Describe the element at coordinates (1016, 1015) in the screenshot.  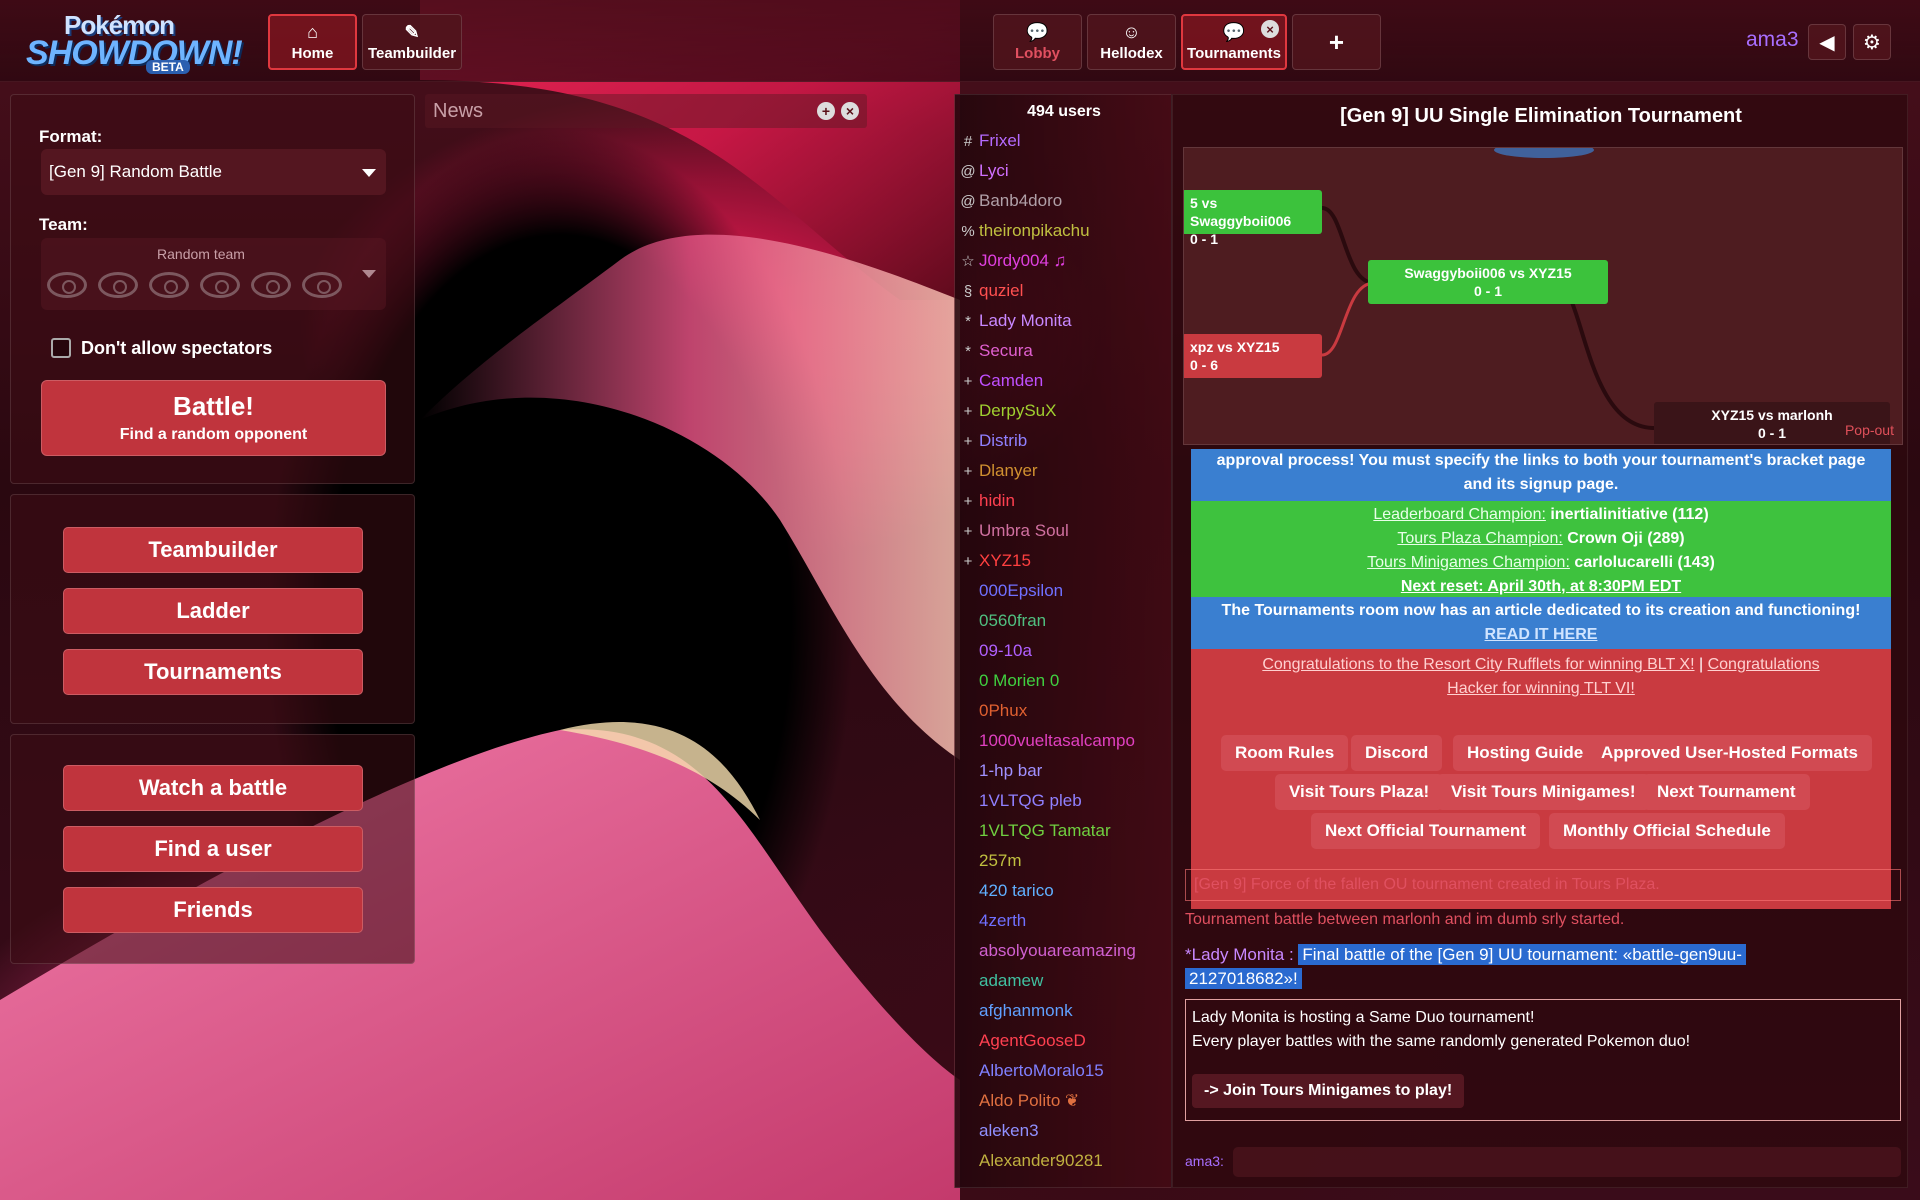
I see `userlist-item: afghanmonk` at that location.